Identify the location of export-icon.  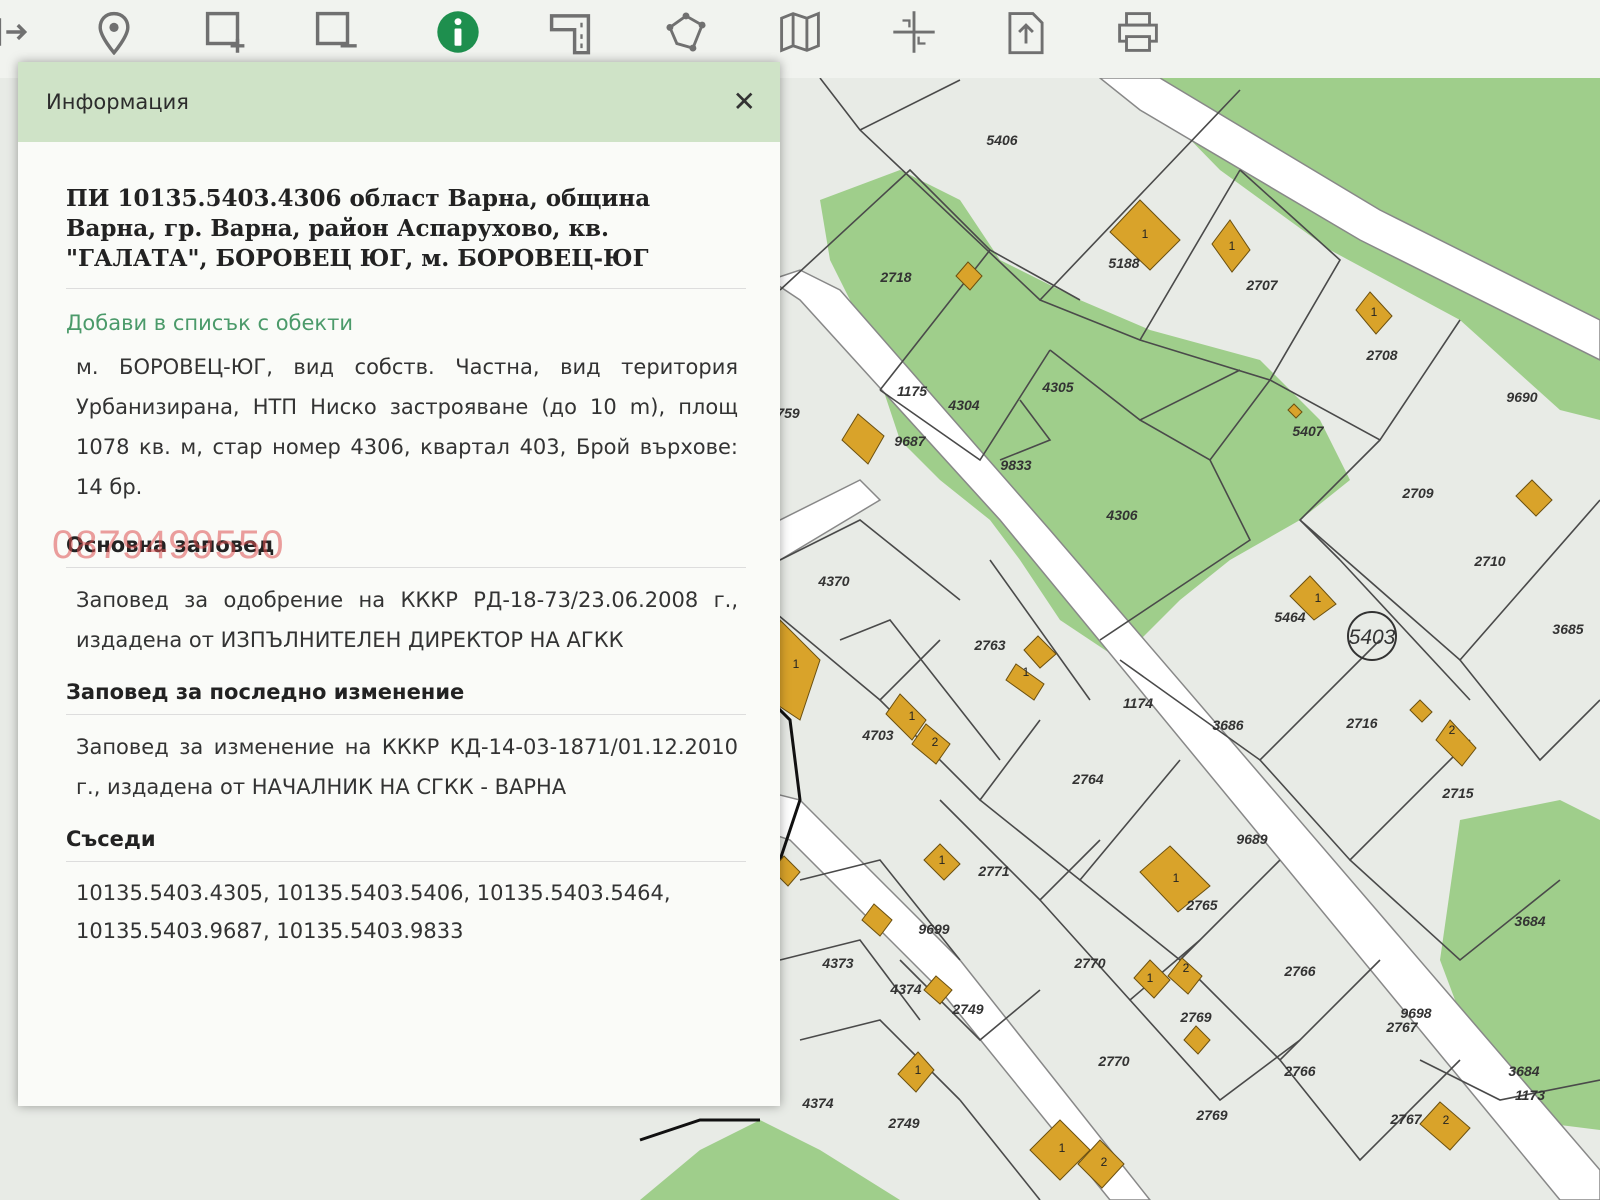
(1026, 34).